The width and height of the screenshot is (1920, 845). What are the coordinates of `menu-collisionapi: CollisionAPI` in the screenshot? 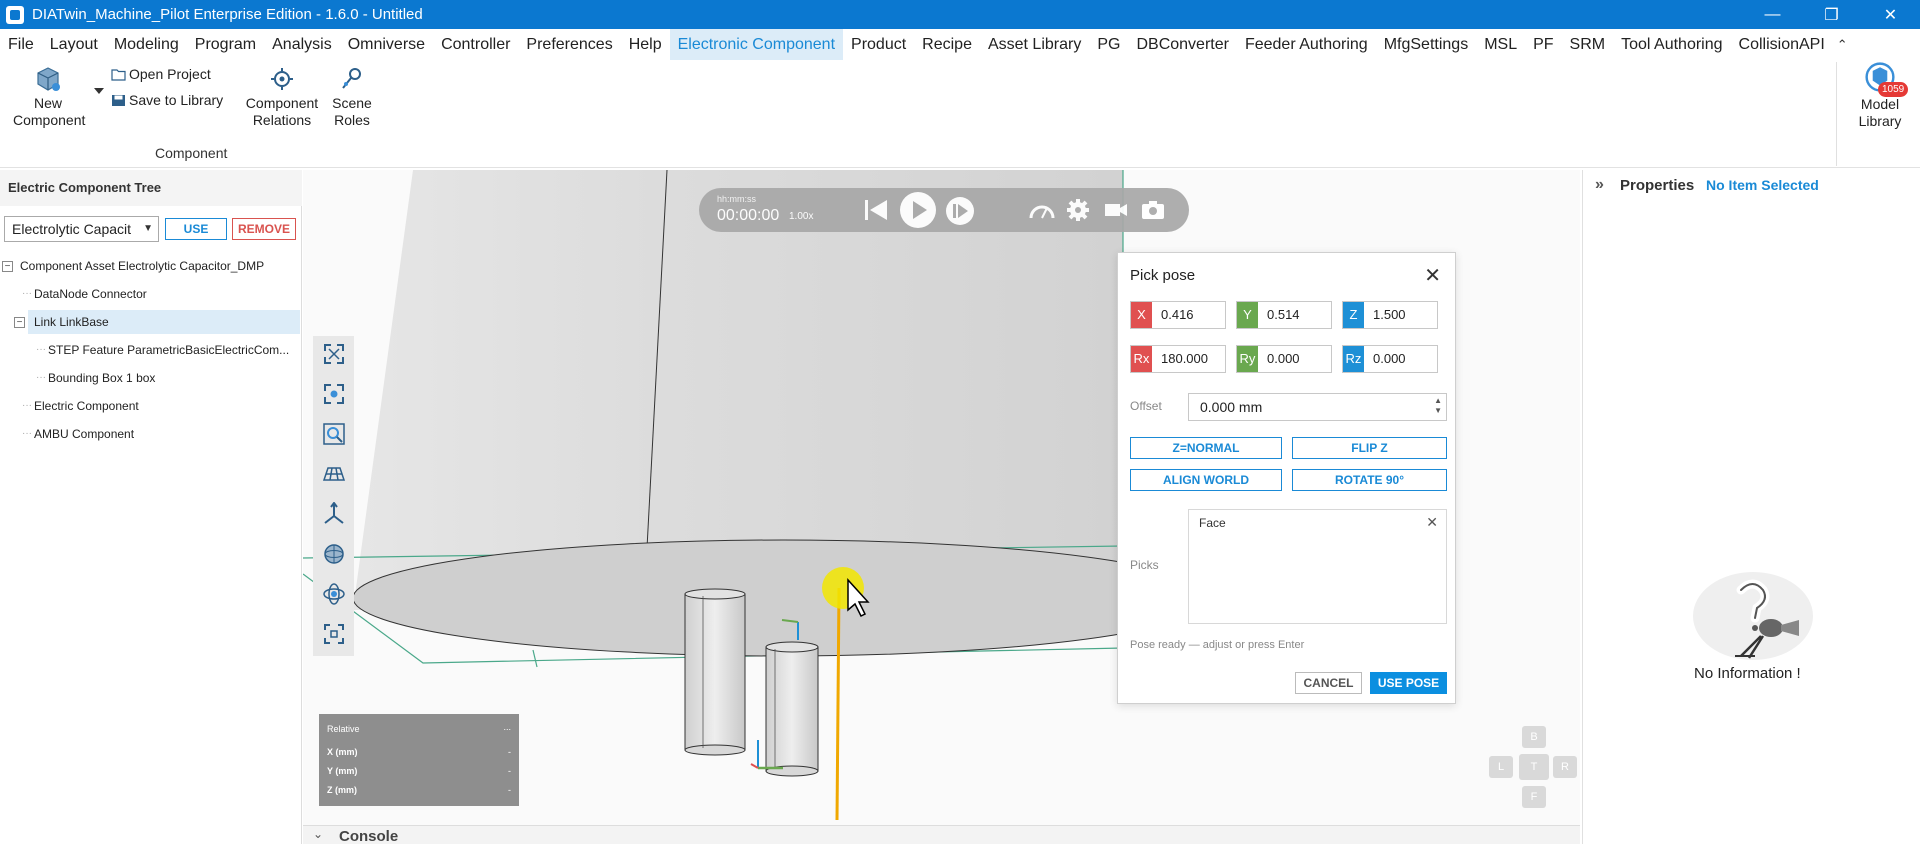 It's located at (1782, 44).